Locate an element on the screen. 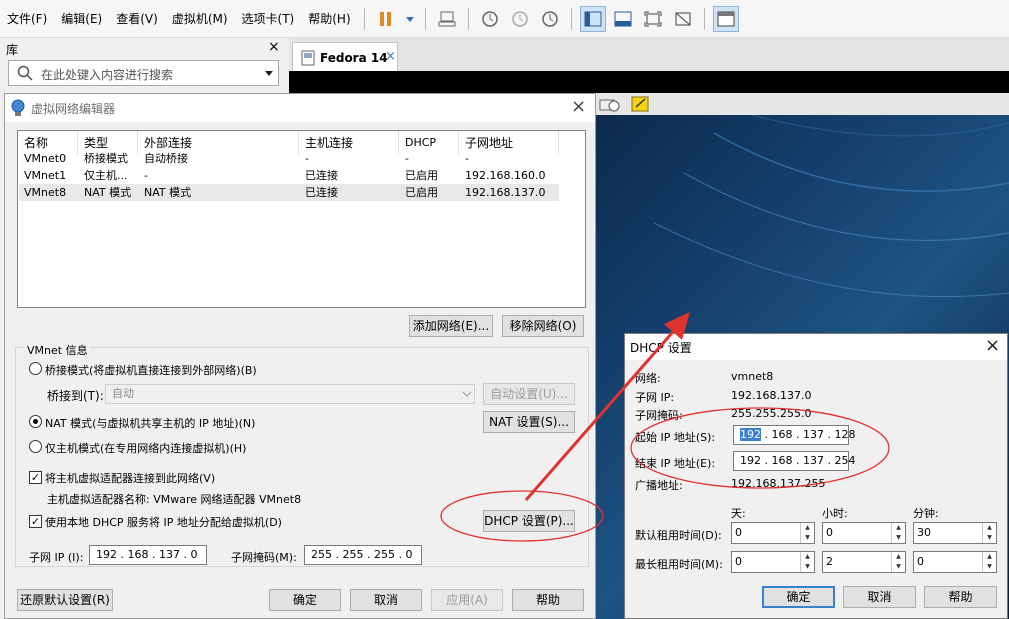  menu-file: 文件(F) is located at coordinates (27, 19).